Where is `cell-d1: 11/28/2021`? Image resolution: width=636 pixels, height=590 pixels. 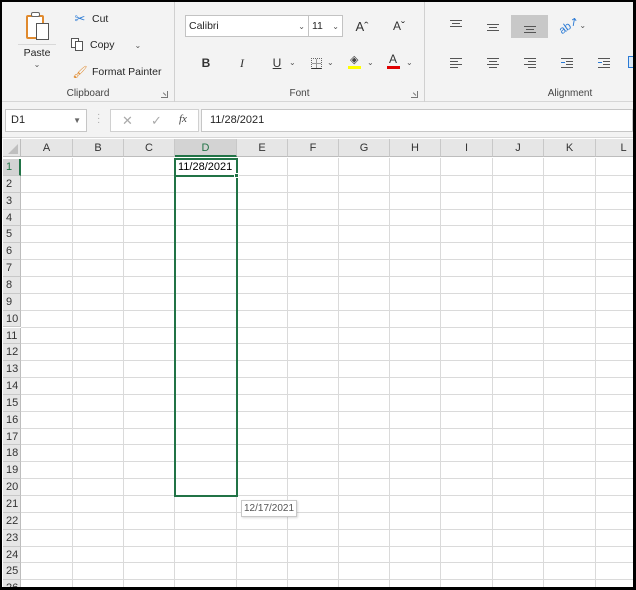 cell-d1: 11/28/2021 is located at coordinates (203, 167).